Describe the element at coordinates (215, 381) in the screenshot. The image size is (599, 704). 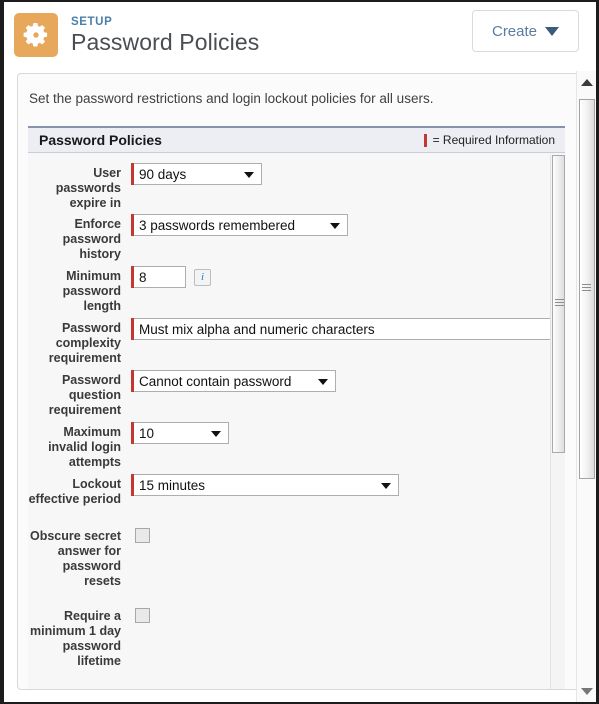
I see `select-value: Cannot contain password` at that location.